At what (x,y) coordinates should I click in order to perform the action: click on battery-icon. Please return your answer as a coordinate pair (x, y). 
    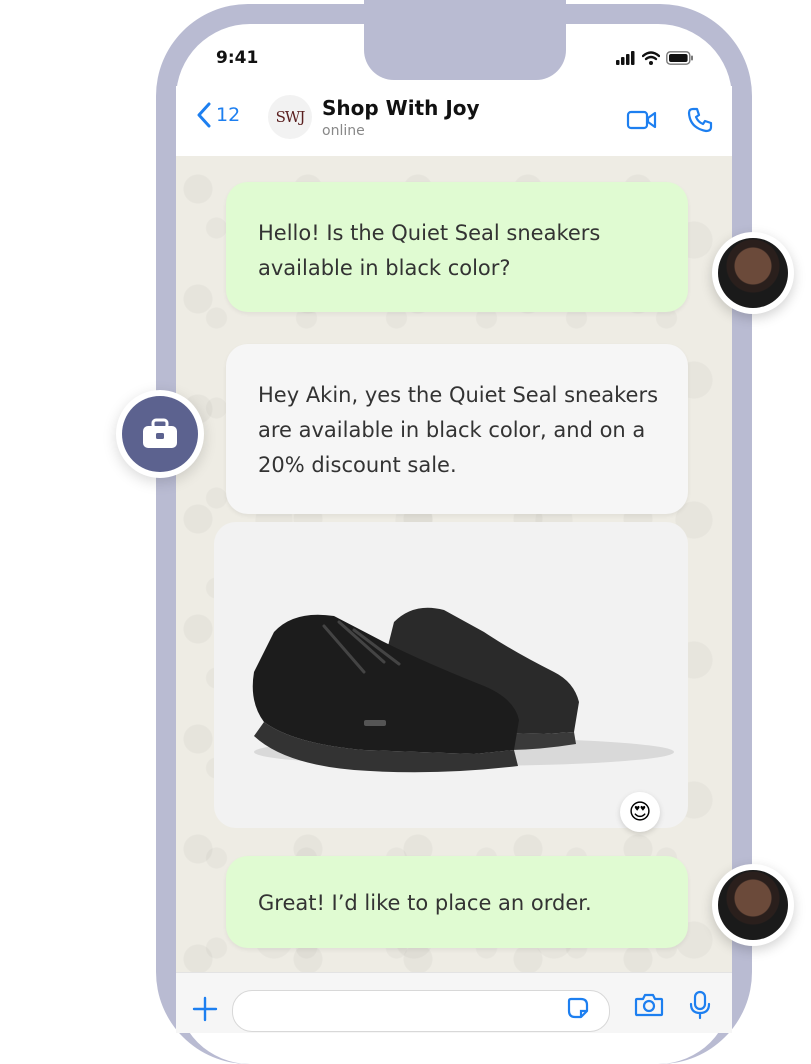
    Looking at the image, I should click on (679, 58).